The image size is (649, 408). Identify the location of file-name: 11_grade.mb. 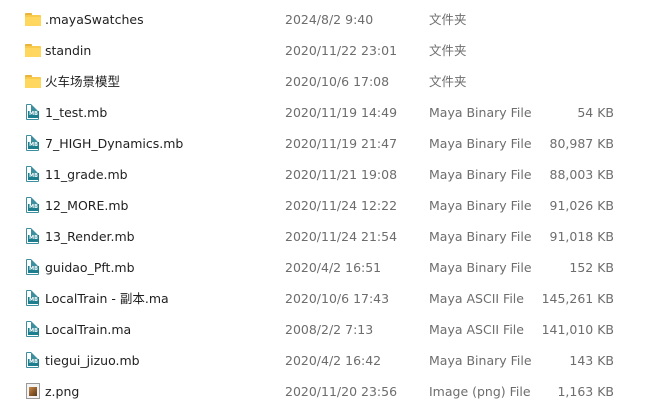
(86, 174).